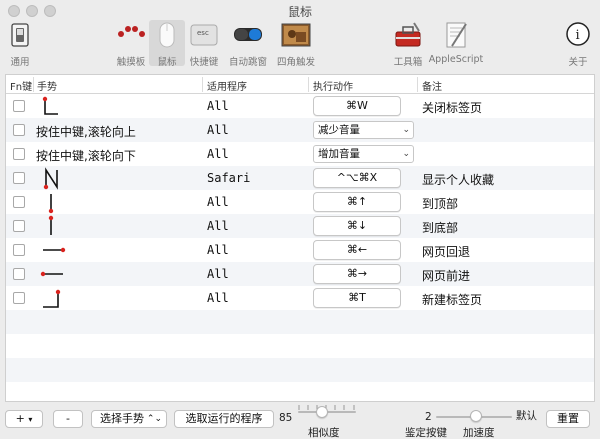 This screenshot has height=439, width=600. Describe the element at coordinates (324, 433) in the screenshot. I see `similarity-label: 相似度` at that location.